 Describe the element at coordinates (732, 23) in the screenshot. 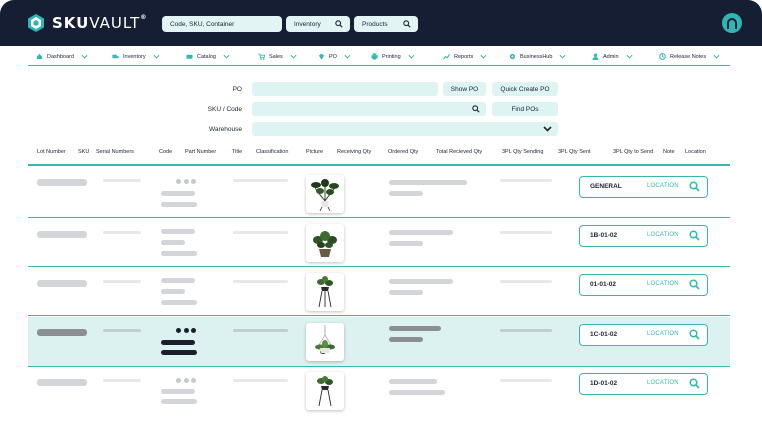

I see `user-avatar` at that location.